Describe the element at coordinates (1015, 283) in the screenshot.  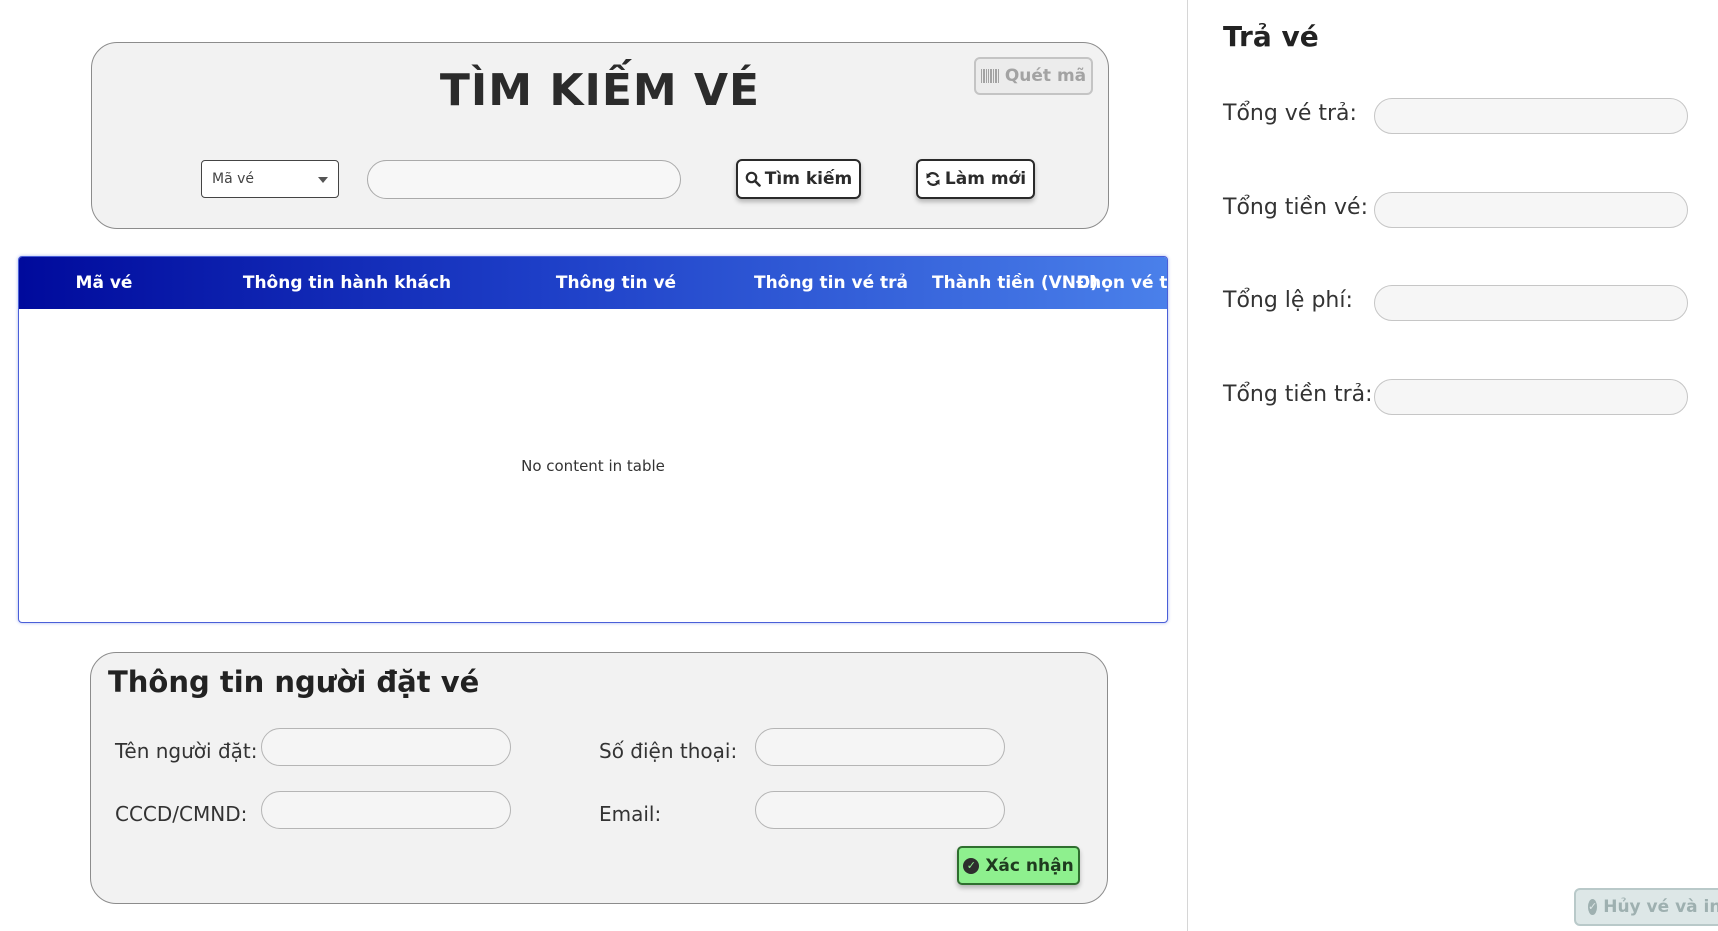
I see `column-header-amount: Thành tiền (VNĐ)` at that location.